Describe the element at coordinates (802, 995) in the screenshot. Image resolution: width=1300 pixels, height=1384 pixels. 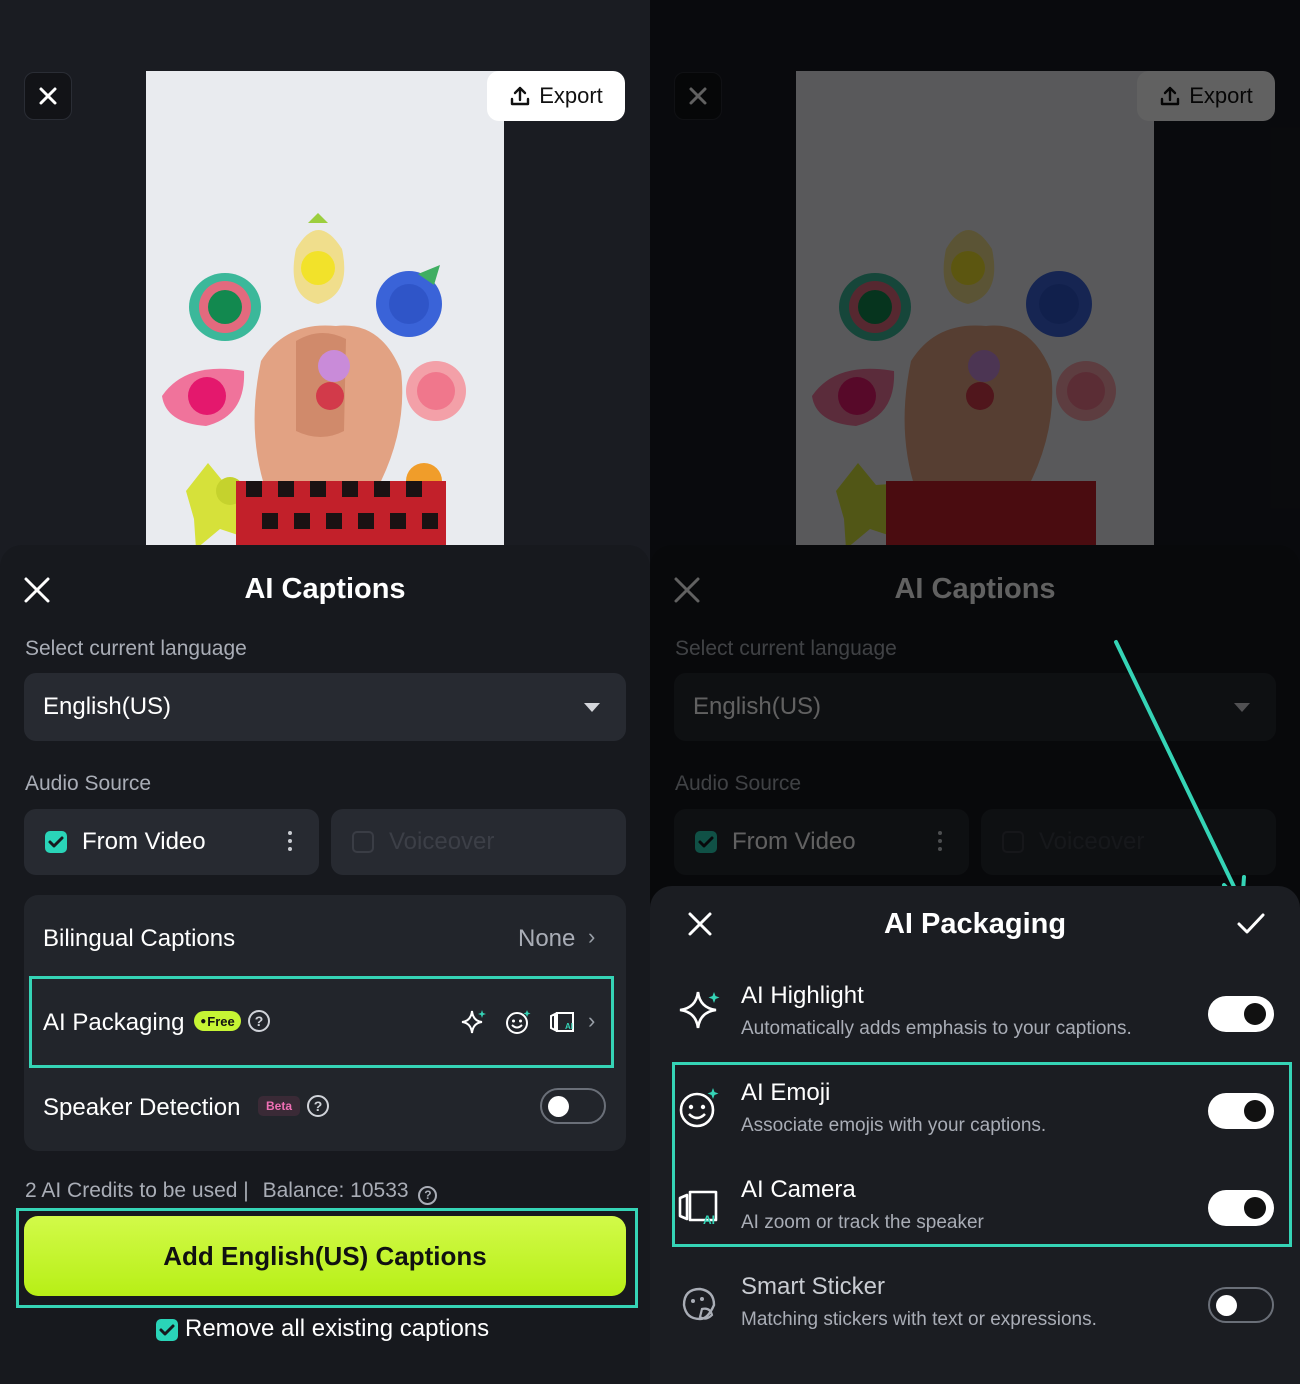
I see `ai-highlight-title: AI Highlight` at that location.